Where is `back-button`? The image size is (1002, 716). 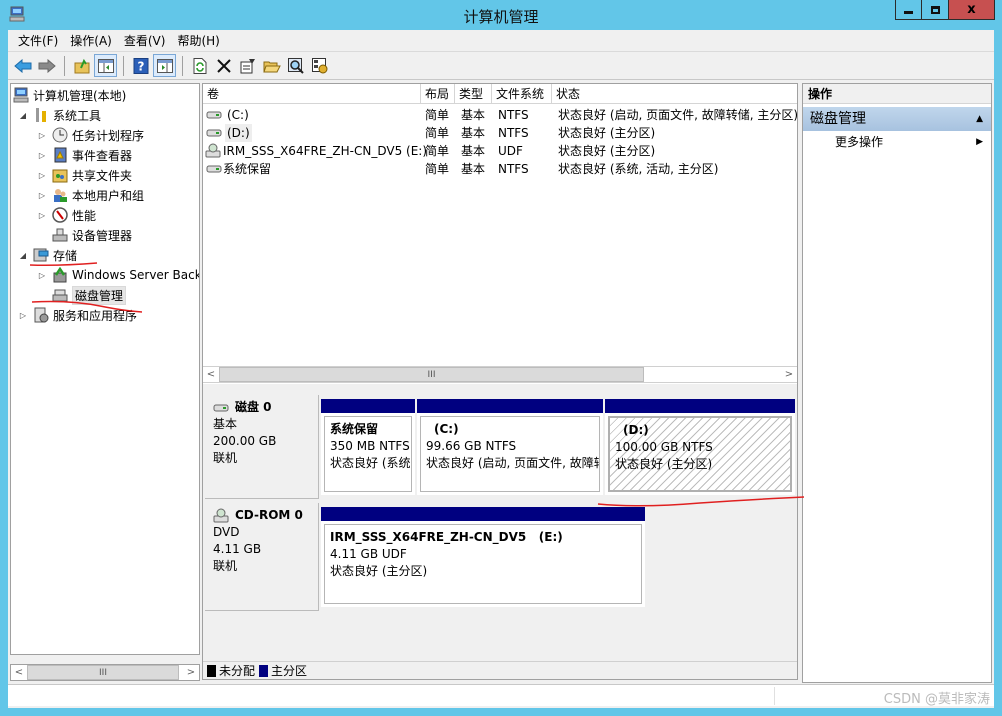 back-button is located at coordinates (22, 65).